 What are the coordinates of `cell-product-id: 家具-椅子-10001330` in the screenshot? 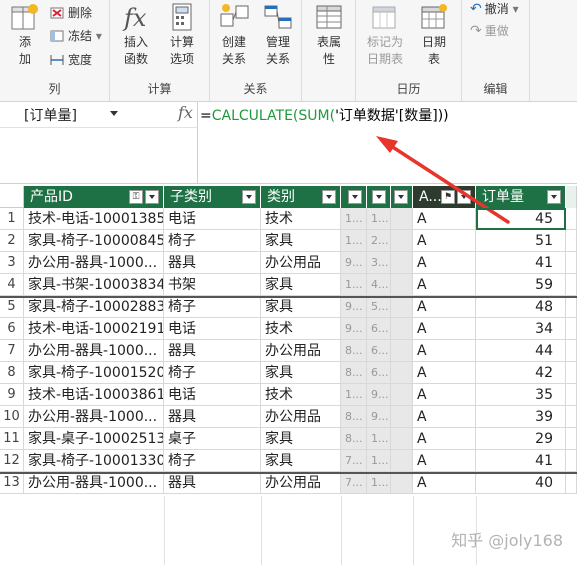 It's located at (94, 461).